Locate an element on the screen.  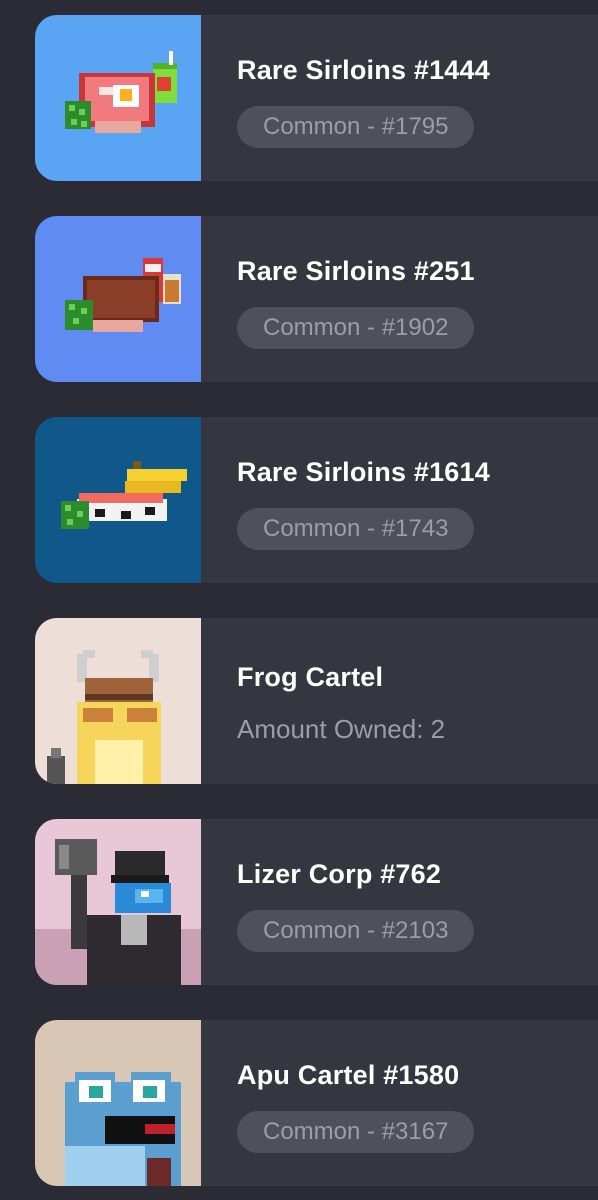
nft-title: Rare Sirloins #1444 is located at coordinates (363, 70).